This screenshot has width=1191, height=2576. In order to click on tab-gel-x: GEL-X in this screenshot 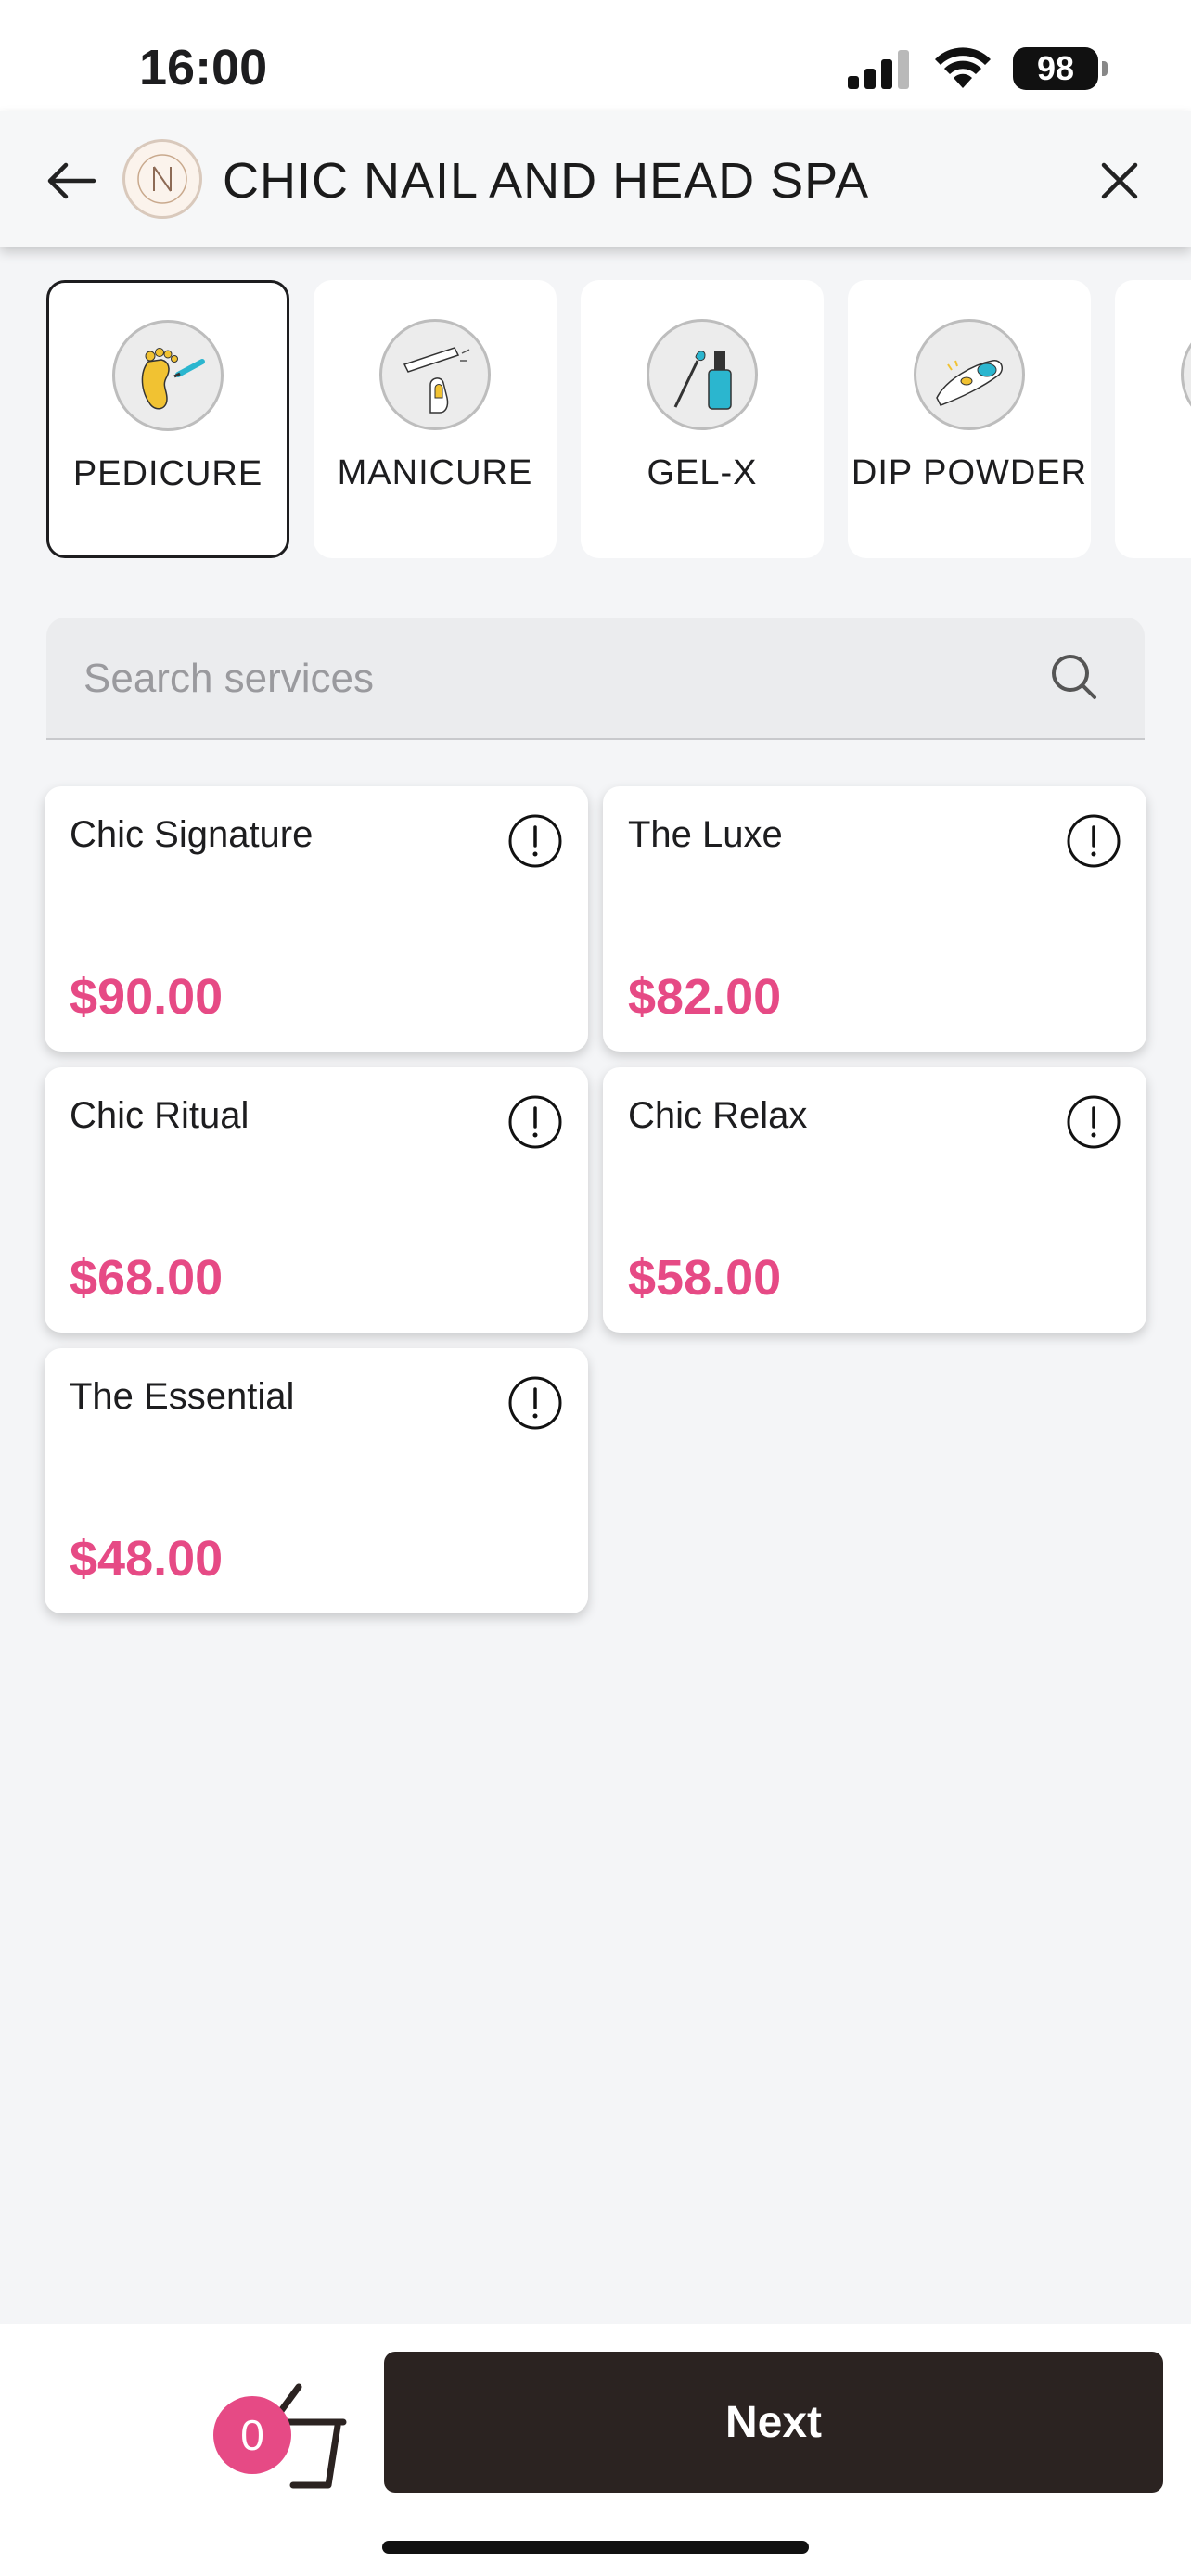, I will do `click(702, 419)`.